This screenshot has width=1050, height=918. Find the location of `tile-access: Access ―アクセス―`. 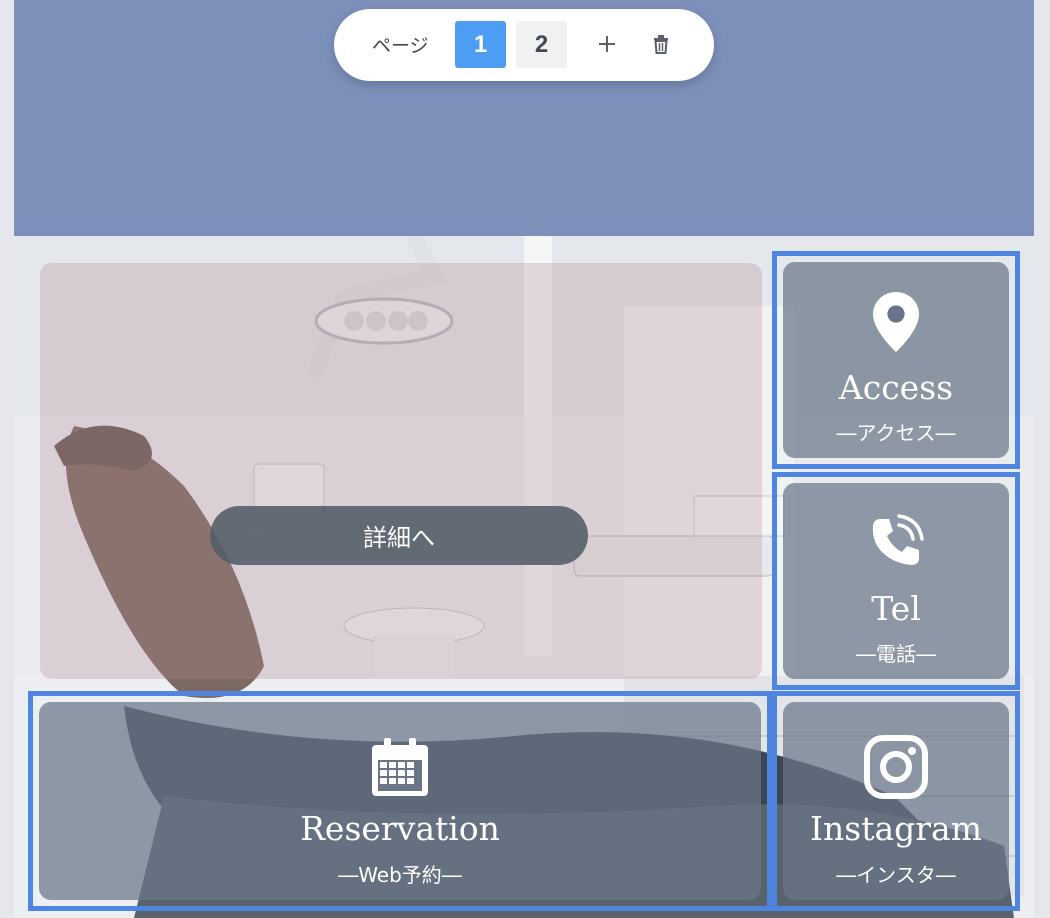

tile-access: Access ―アクセス― is located at coordinates (896, 360).